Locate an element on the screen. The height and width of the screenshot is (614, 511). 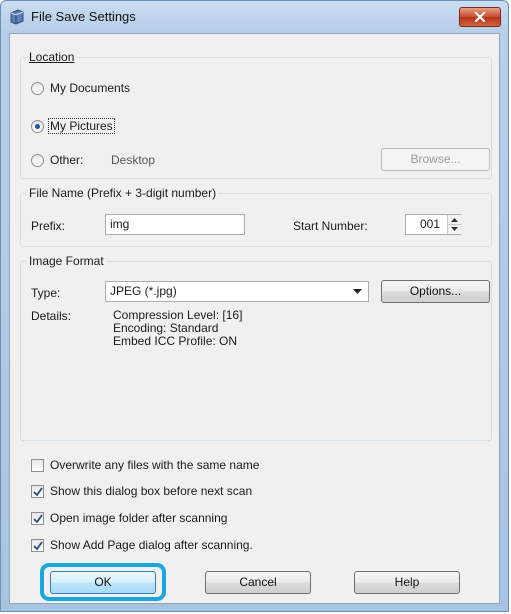
radio-other is located at coordinates (37, 160).